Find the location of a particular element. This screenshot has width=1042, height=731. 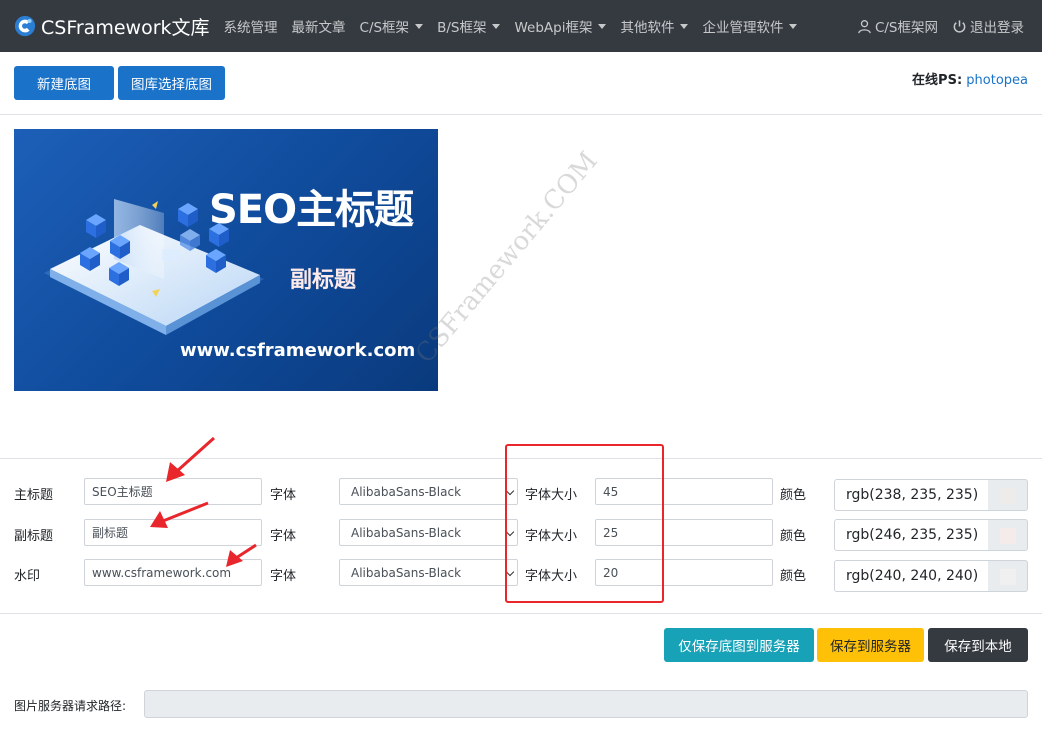

nav-site-link: C/S框架网 is located at coordinates (897, 26).